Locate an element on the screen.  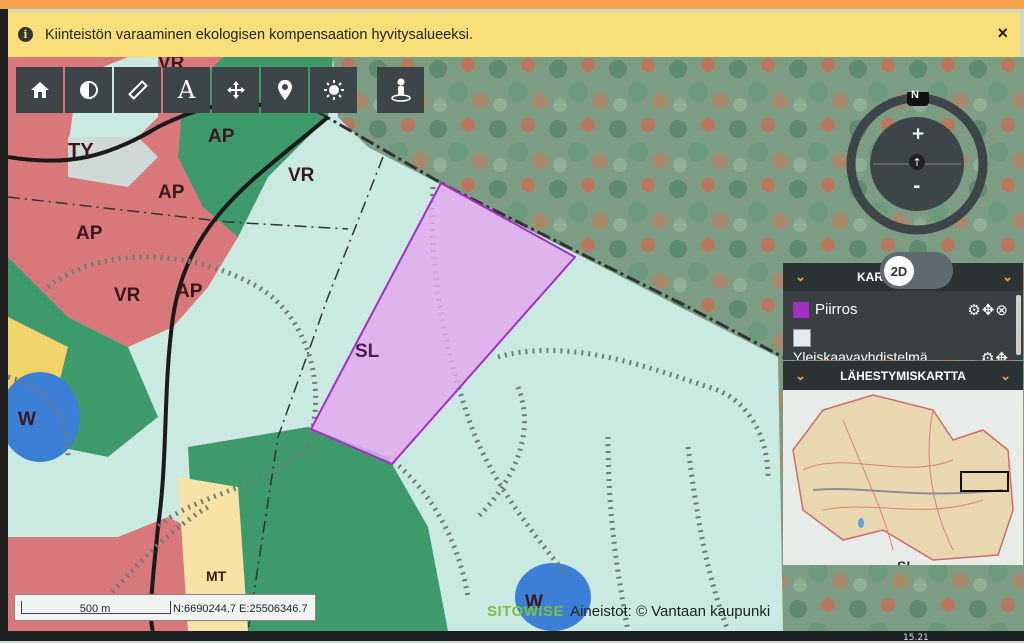
layer-item is located at coordinates (805, 338).